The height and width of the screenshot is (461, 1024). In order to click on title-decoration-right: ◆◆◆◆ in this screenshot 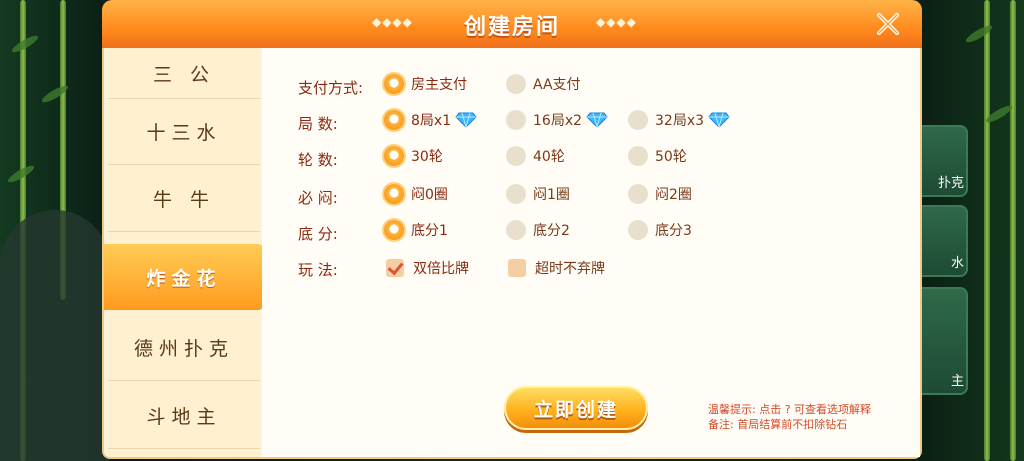, I will do `click(616, 22)`.